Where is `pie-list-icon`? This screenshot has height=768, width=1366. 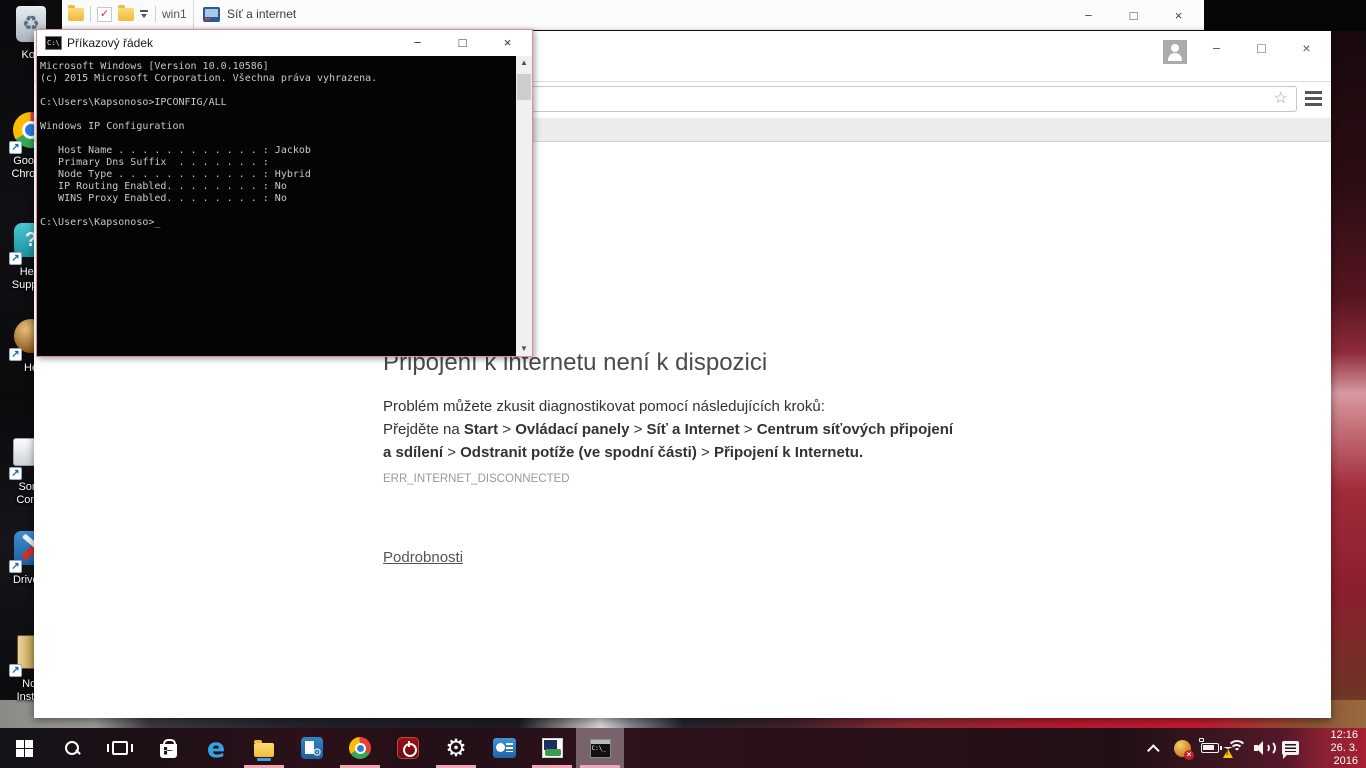
pie-list-icon is located at coordinates (504, 748).